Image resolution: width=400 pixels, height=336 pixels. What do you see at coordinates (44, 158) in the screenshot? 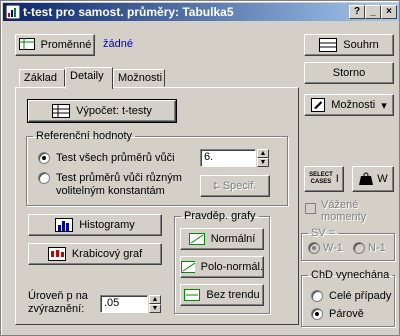
I see `test-all-means-radio` at bounding box center [44, 158].